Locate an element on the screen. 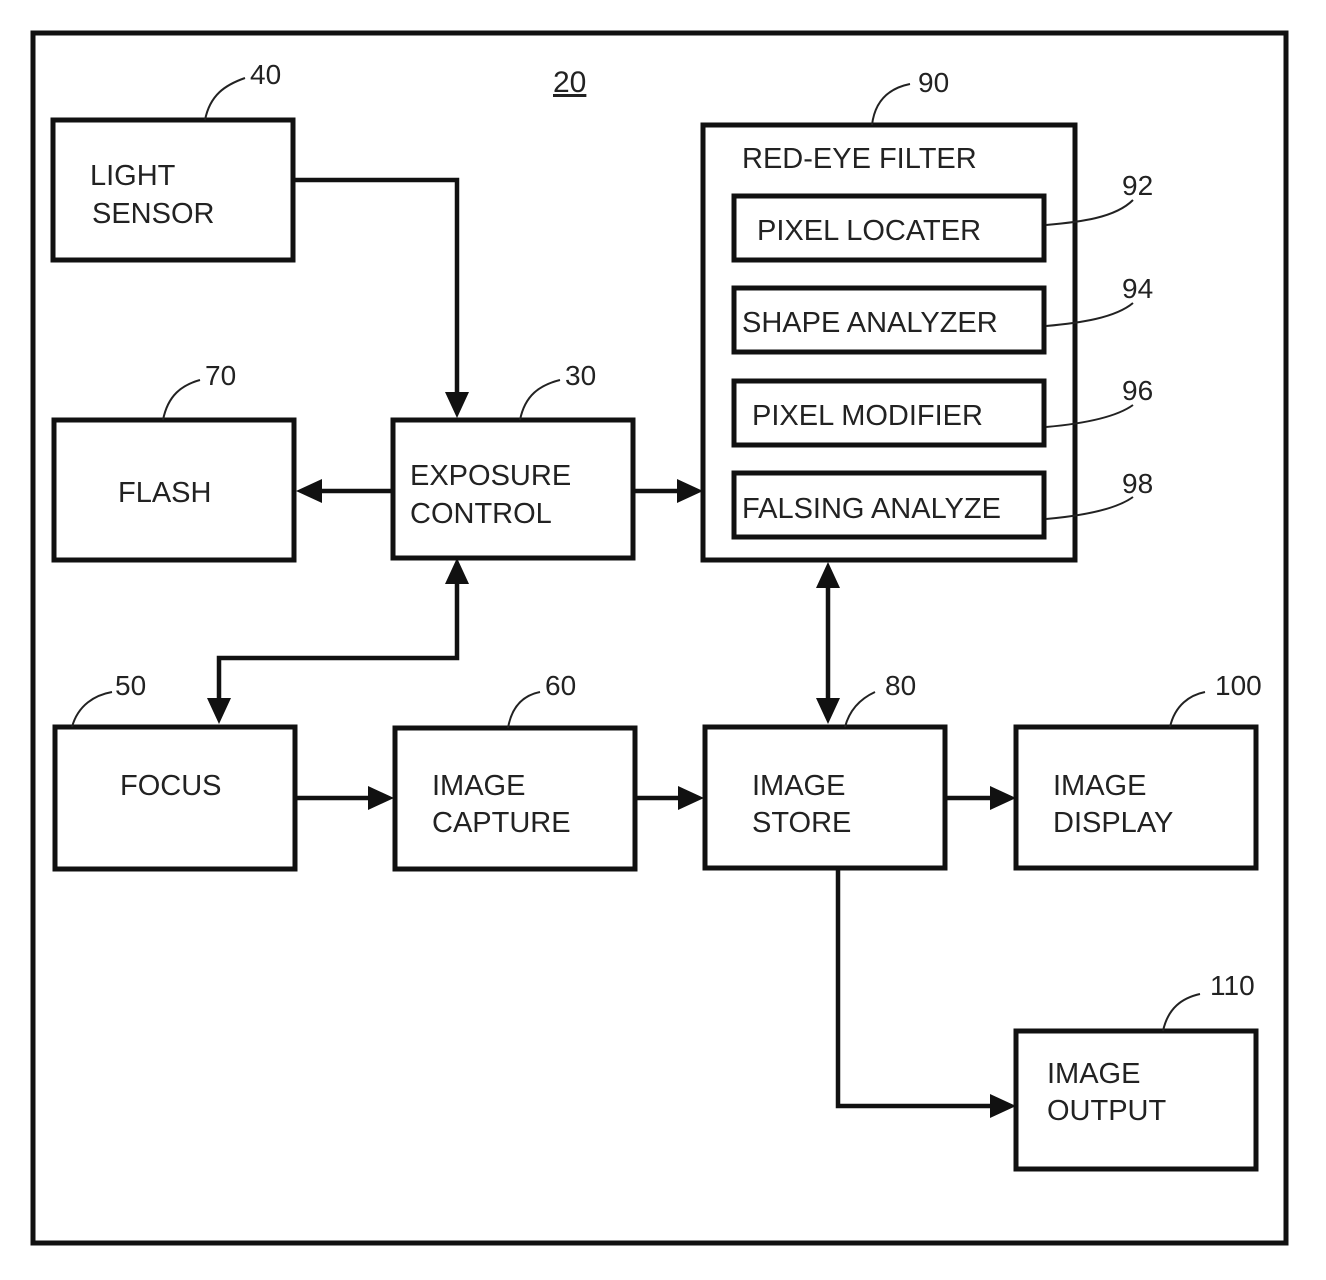 Image resolution: width=1326 pixels, height=1280 pixels. svg-text: SHAPE ANALYZER is located at coordinates (870, 323).